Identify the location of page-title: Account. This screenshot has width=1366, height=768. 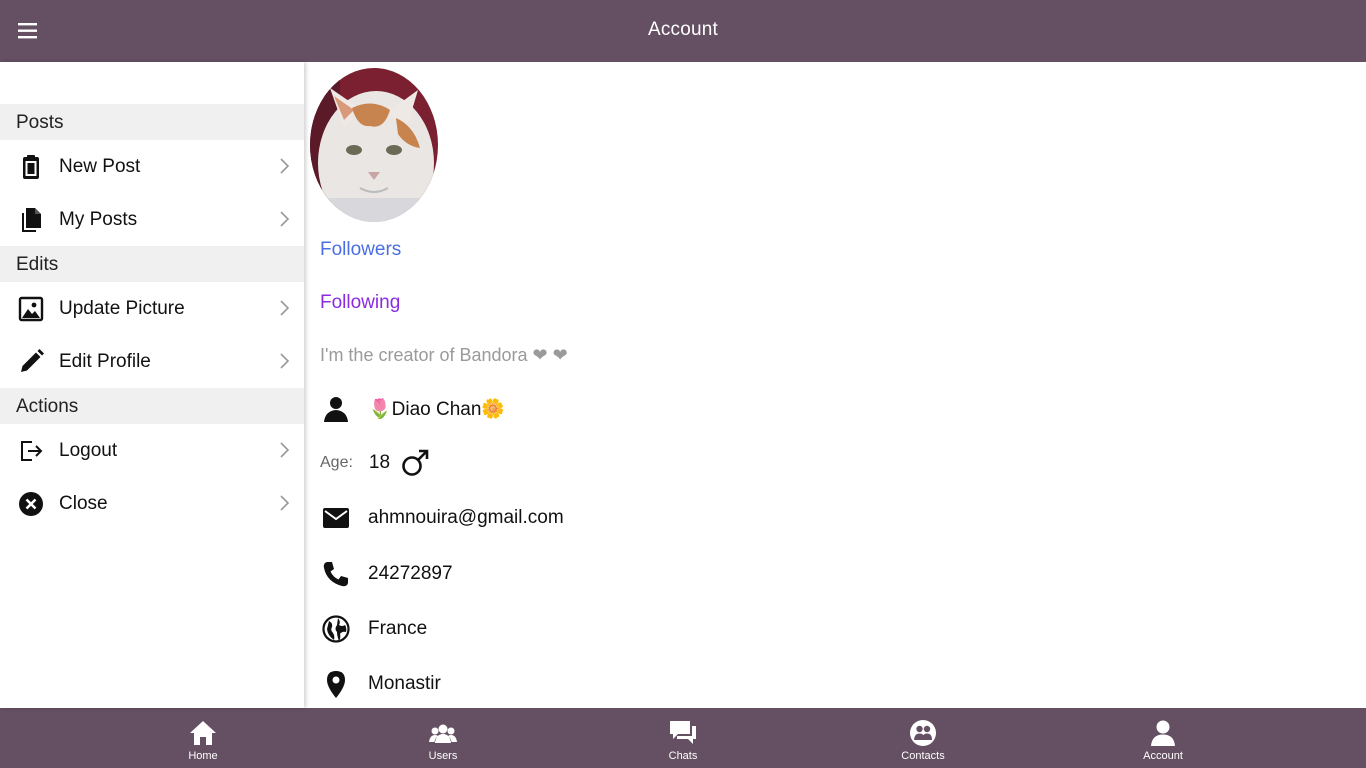
(683, 29).